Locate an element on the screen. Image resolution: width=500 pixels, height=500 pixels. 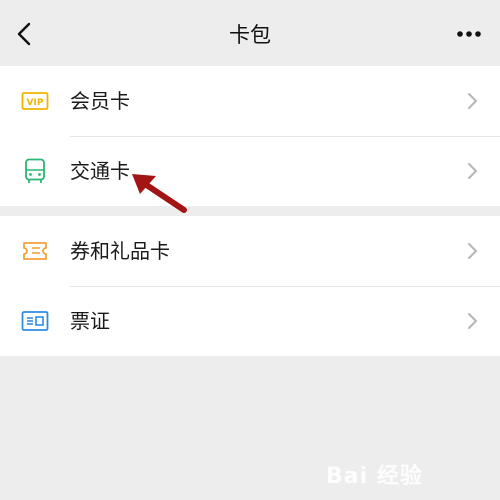
page-title: 卡包 is located at coordinates (250, 35).